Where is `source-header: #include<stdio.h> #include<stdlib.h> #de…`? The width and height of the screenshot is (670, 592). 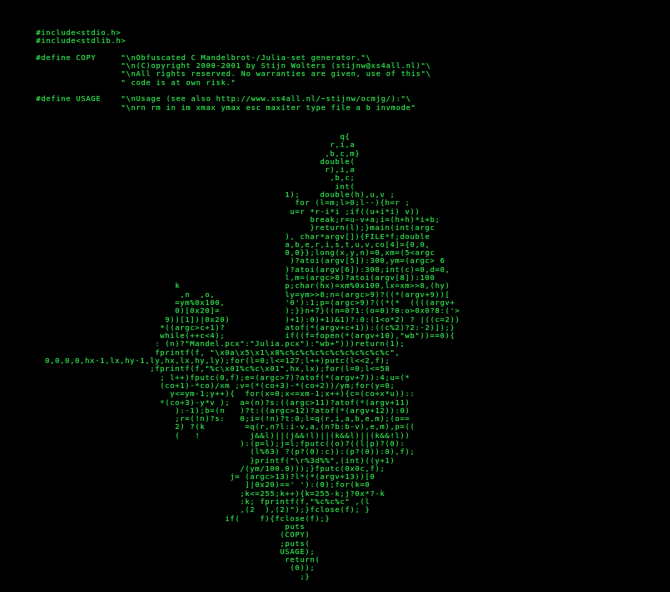
source-header: #include<stdio.h> #include<stdlib.h> #de… is located at coordinates (233, 70).